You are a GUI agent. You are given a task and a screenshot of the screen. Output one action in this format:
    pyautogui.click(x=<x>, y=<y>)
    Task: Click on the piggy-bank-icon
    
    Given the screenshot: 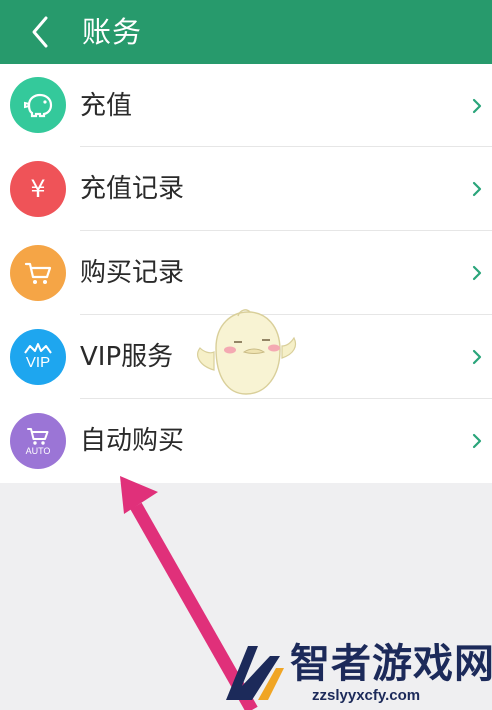 What is the action you would take?
    pyautogui.click(x=38, y=105)
    